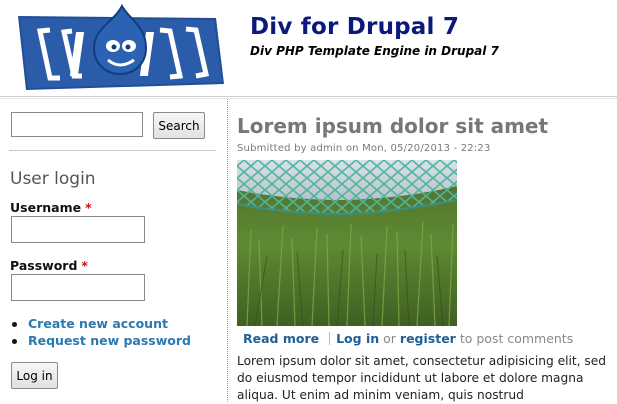 This screenshot has width=617, height=404. I want to click on drupal-drop-icon, so click(120, 40).